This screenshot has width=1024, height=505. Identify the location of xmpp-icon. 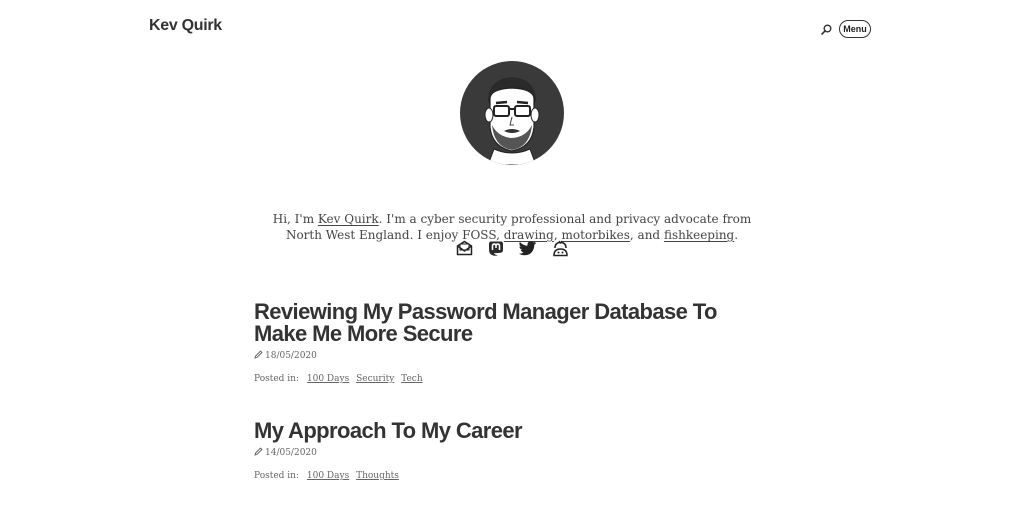
(560, 248).